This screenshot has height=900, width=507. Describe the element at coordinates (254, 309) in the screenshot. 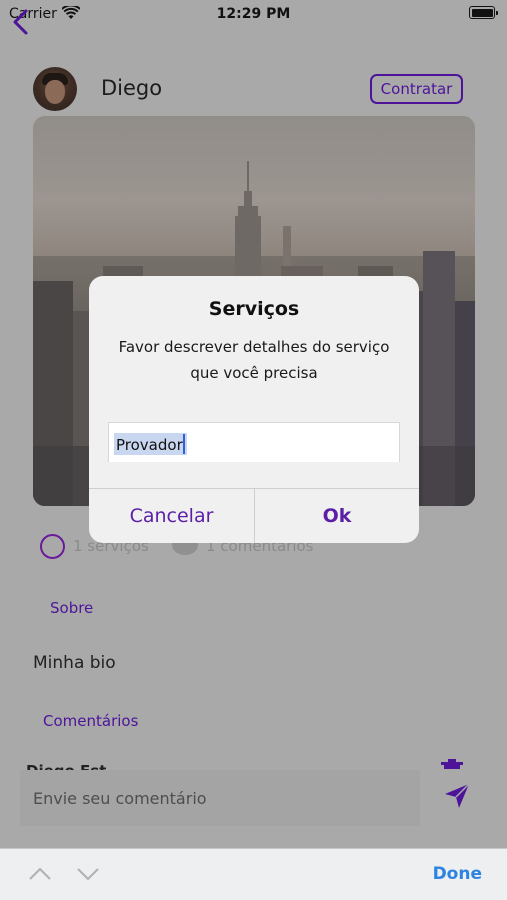

I see `dialog-title: Serviços` at that location.